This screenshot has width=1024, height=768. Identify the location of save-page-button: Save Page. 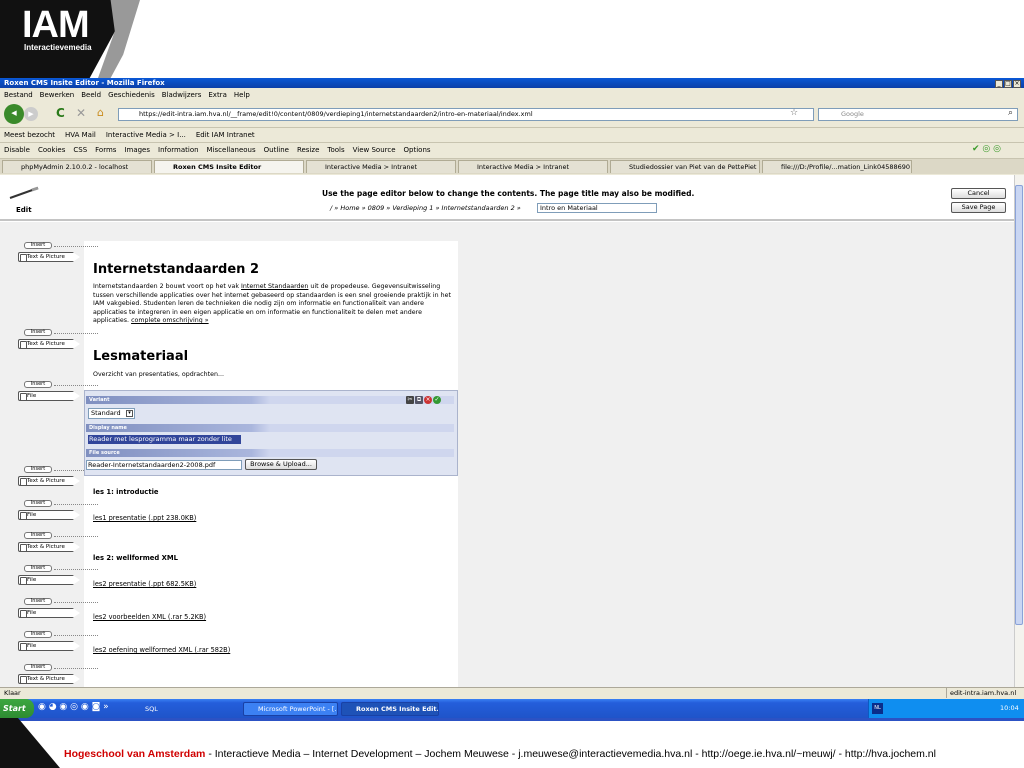
(978, 207).